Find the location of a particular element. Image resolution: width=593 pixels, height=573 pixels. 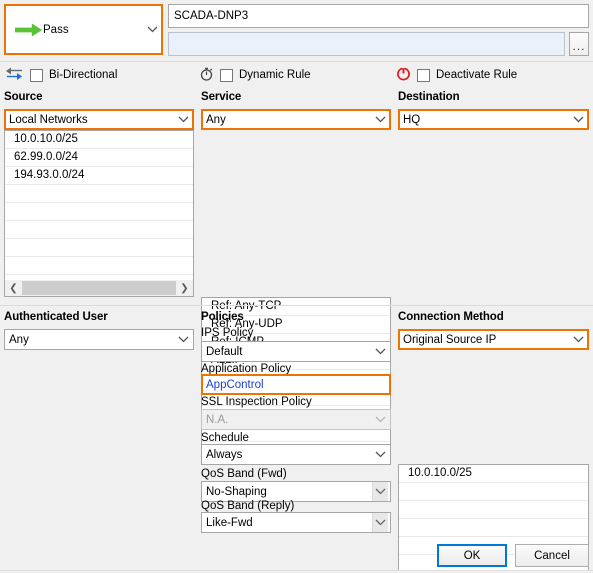

ssl-inspection-policy-dropdown: N.A. is located at coordinates (296, 419).